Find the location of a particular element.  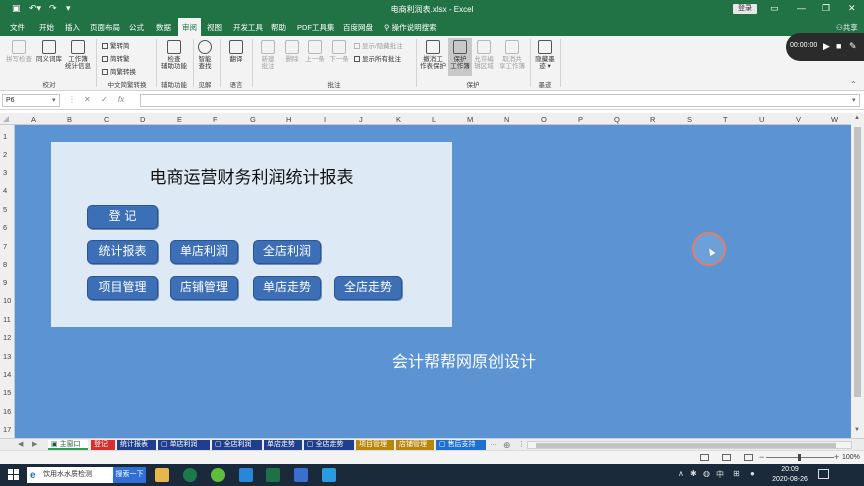

next-sheet-icon: ▶ is located at coordinates (34, 444).